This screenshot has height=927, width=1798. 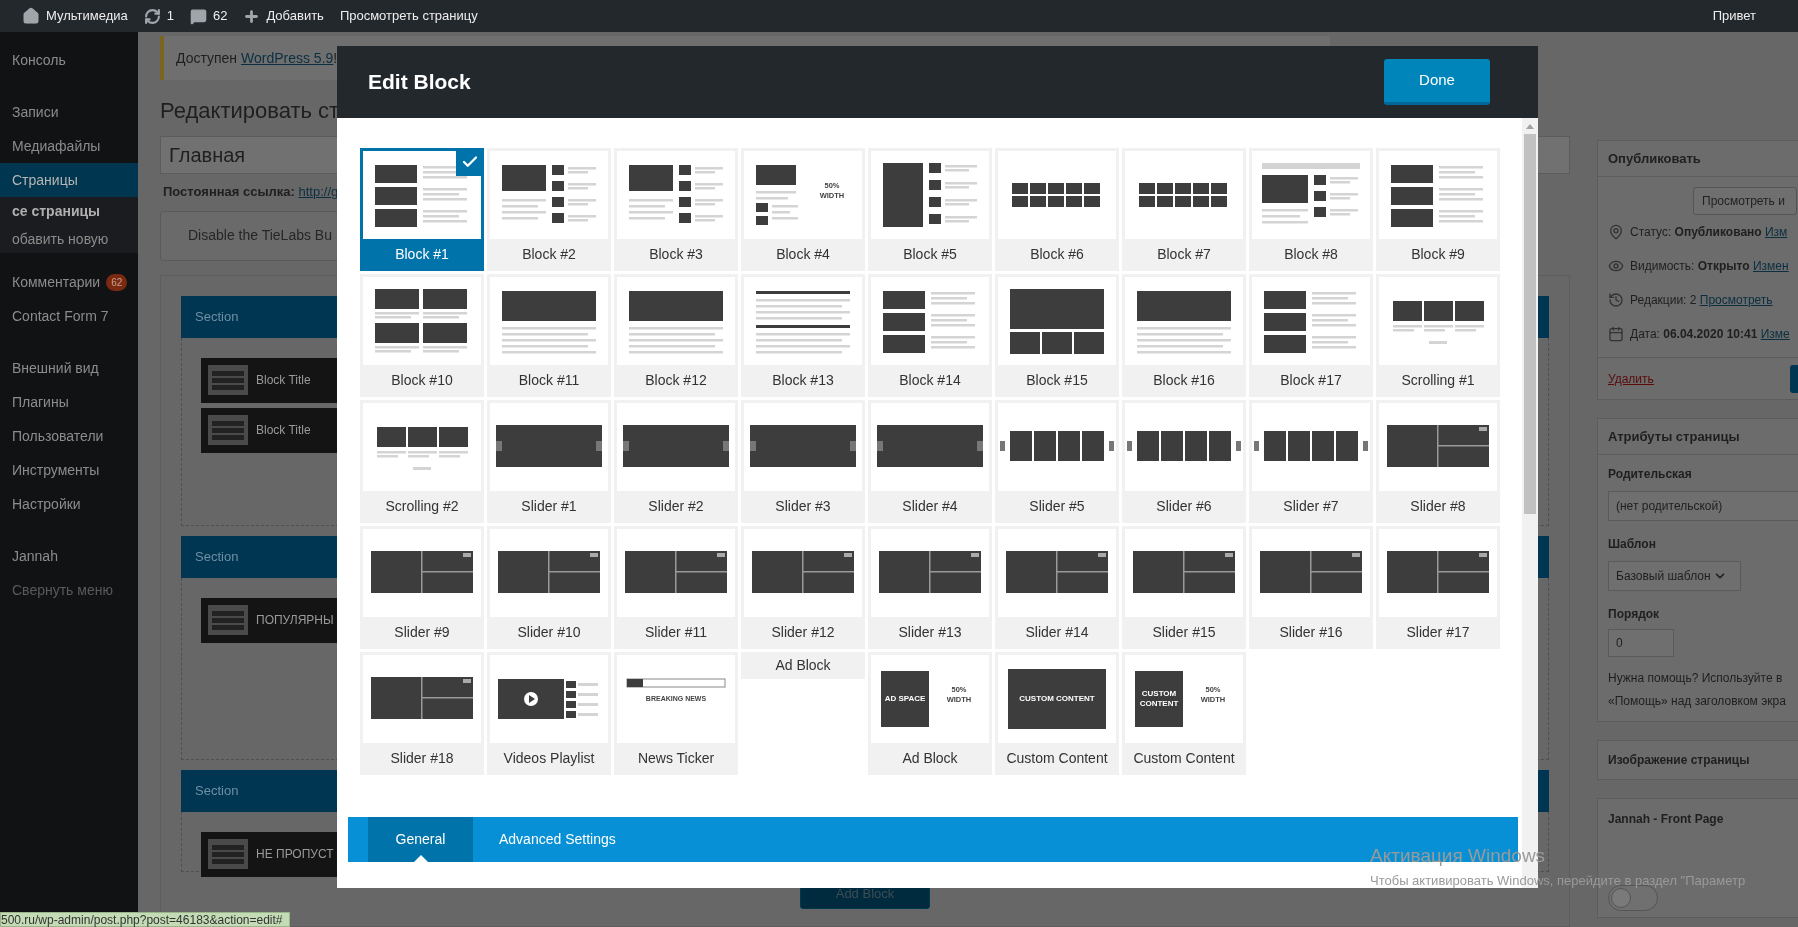 I want to click on thumbnail-caption: CUSTOM, so click(x=1159, y=693).